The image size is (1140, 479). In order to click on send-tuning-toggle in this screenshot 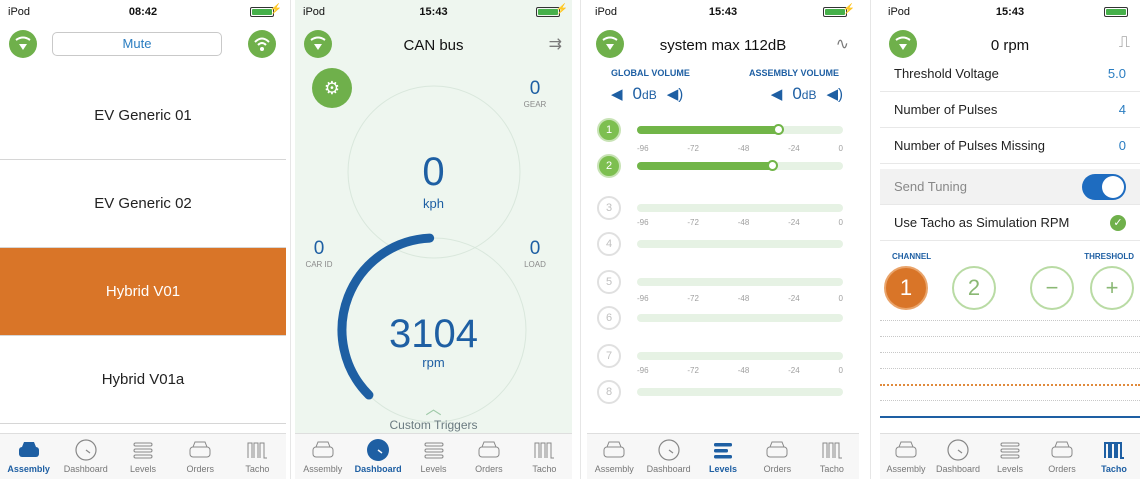, I will do `click(1104, 186)`.